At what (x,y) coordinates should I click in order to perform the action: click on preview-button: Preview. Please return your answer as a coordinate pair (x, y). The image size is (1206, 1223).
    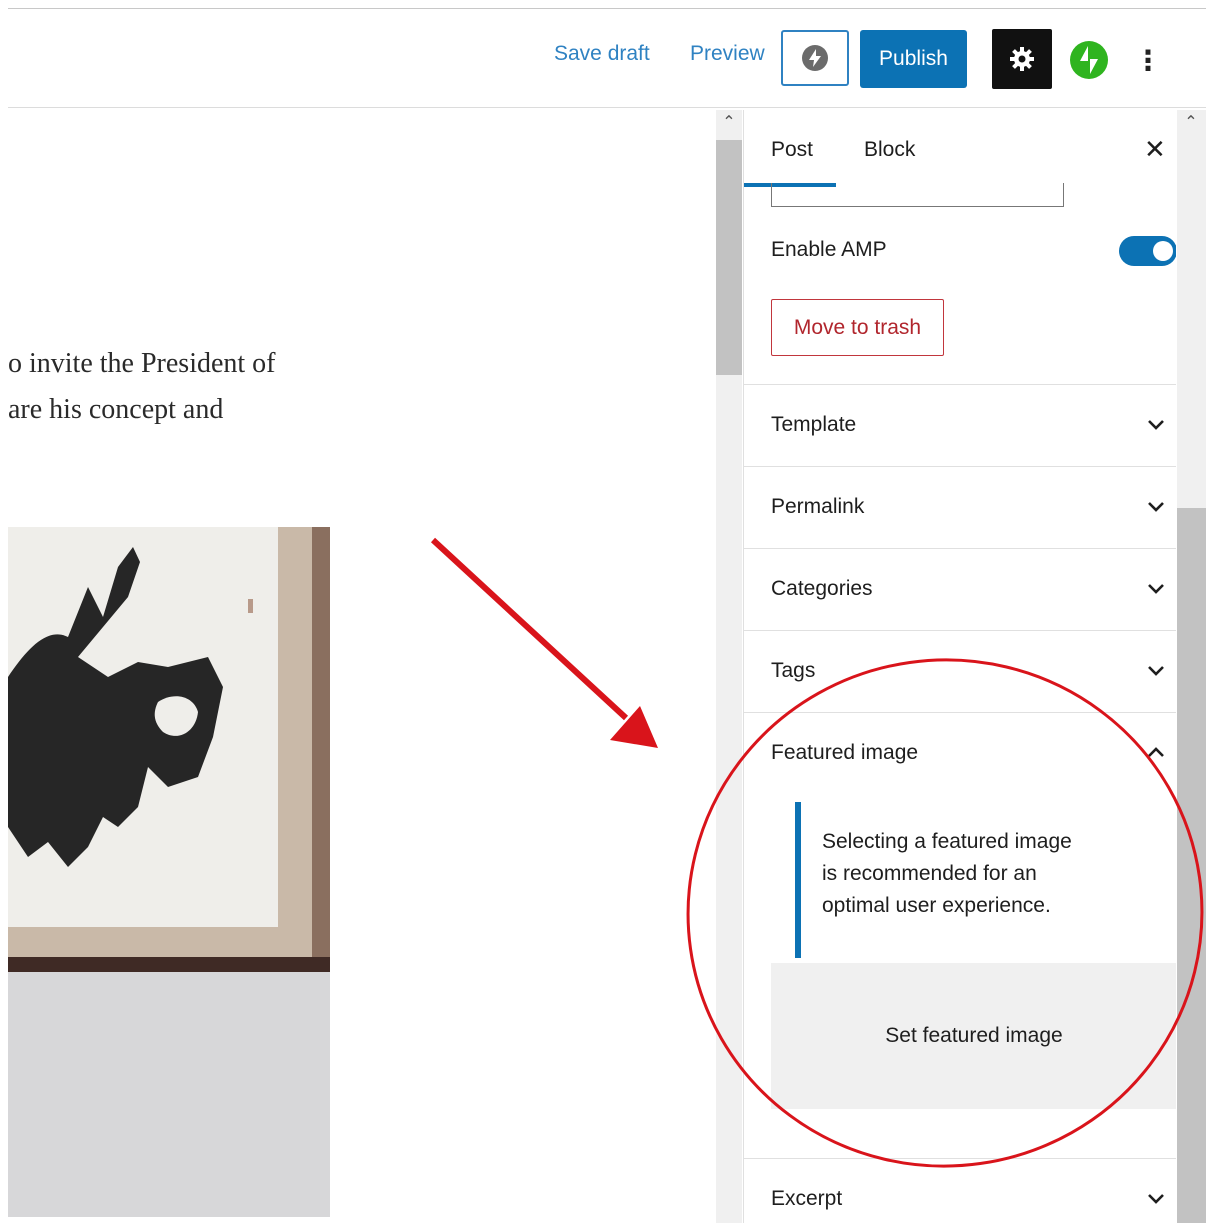
    Looking at the image, I should click on (727, 54).